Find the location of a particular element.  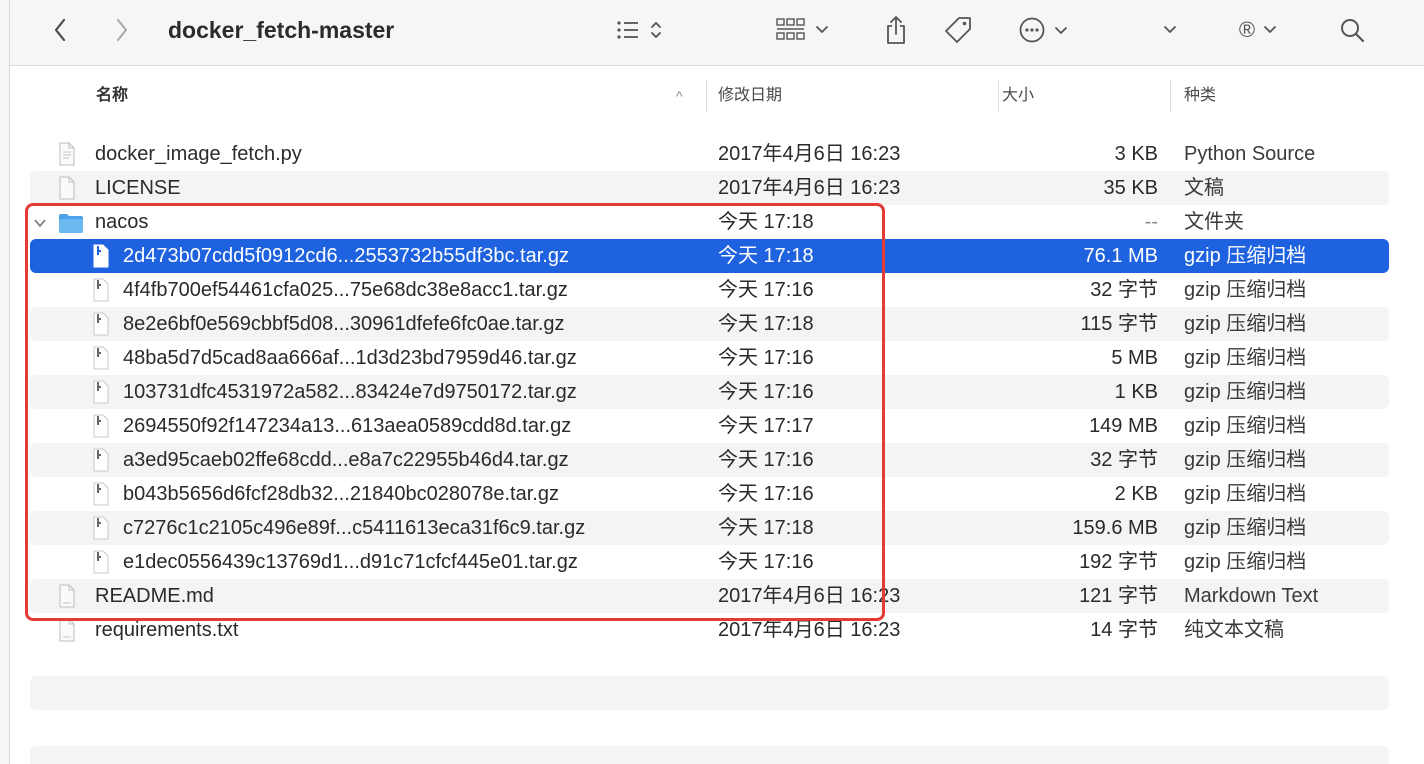

text-file-icon is located at coordinates (67, 630).